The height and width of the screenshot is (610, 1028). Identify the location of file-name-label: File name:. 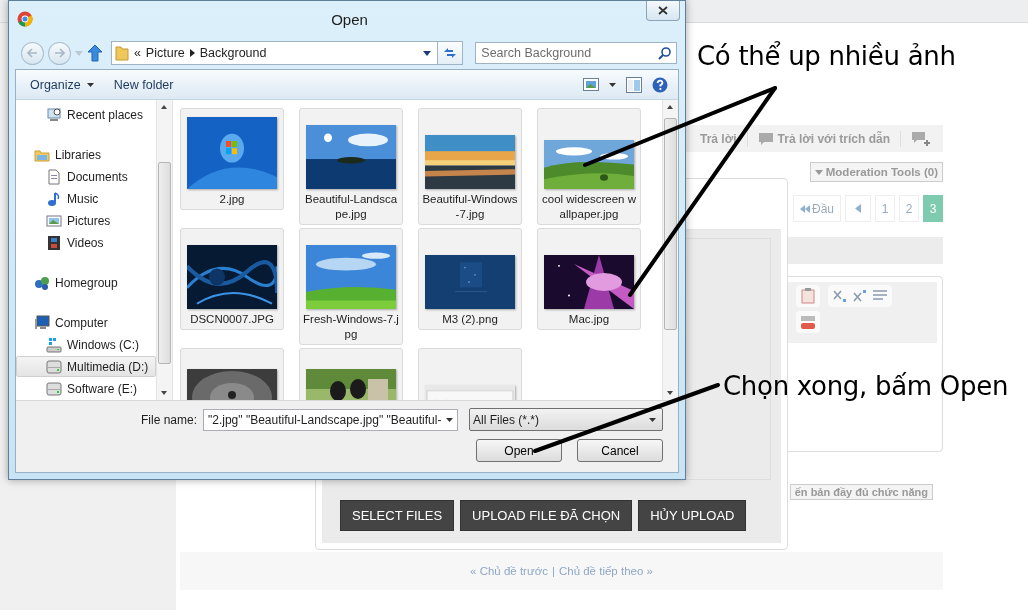
(168, 419).